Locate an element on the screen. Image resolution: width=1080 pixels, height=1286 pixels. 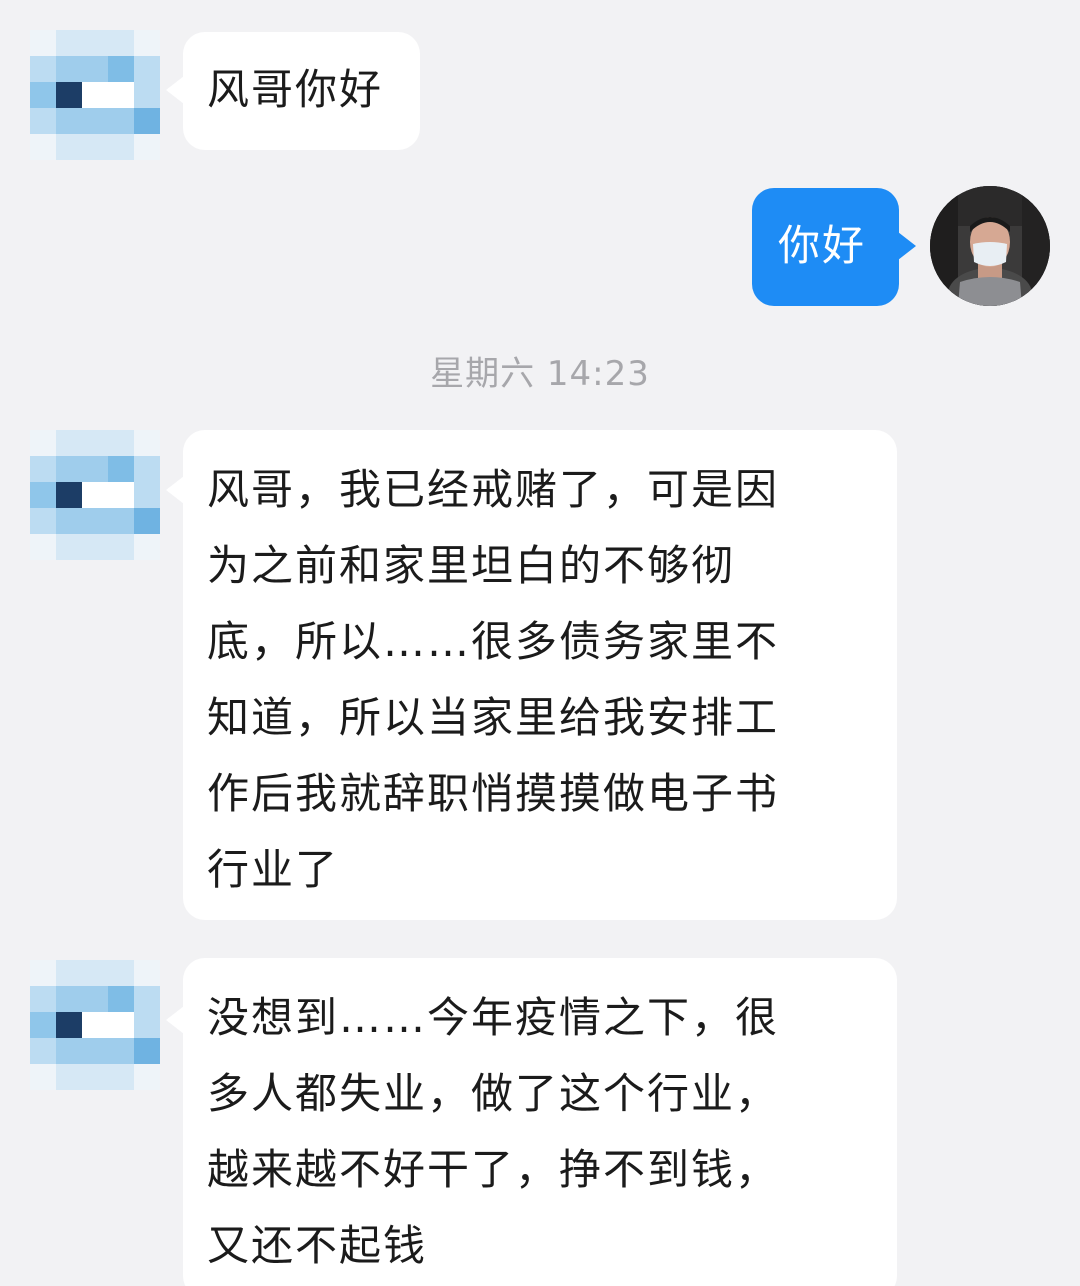
user-avatar is located at coordinates (990, 246).